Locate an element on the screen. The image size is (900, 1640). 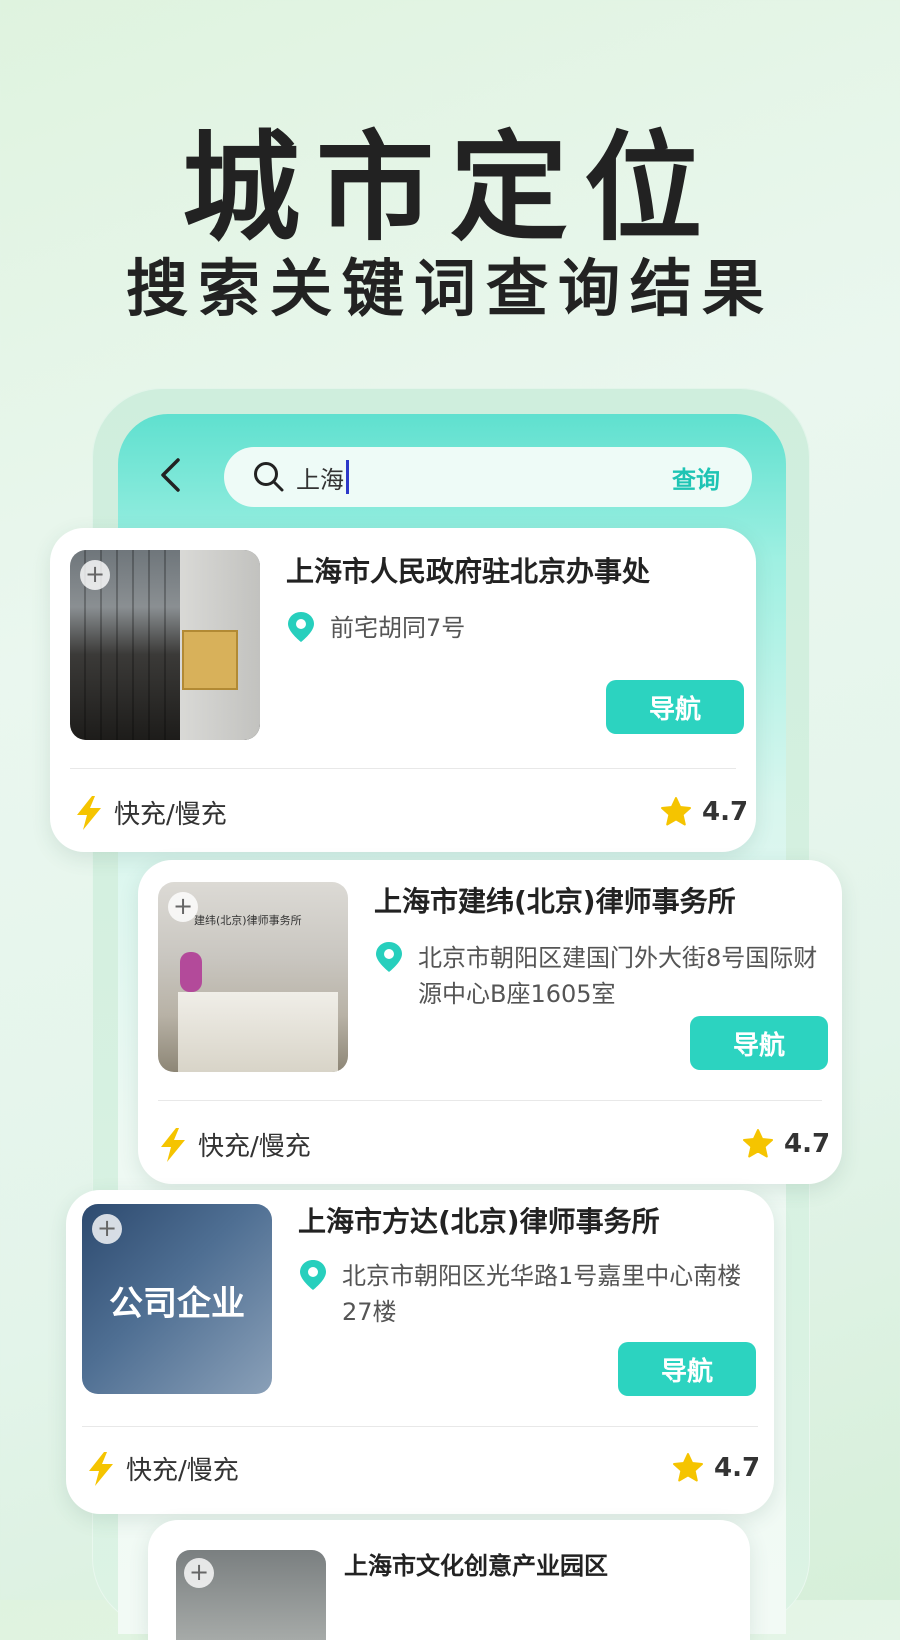
place-address: 北京市朝阳区光华路1号嘉里中心南楼27楼 is located at coordinates (542, 1294).